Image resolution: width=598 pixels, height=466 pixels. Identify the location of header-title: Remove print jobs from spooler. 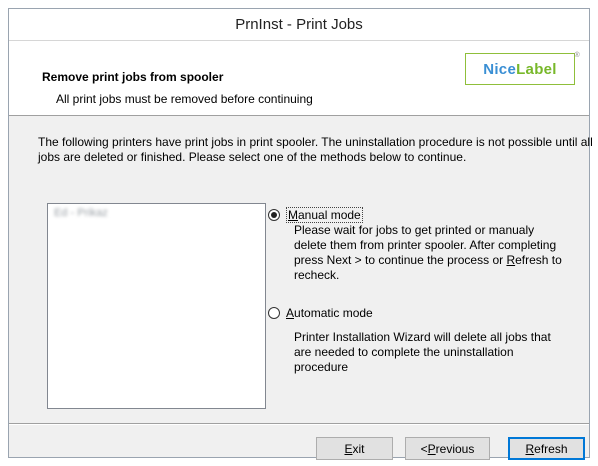
(133, 77).